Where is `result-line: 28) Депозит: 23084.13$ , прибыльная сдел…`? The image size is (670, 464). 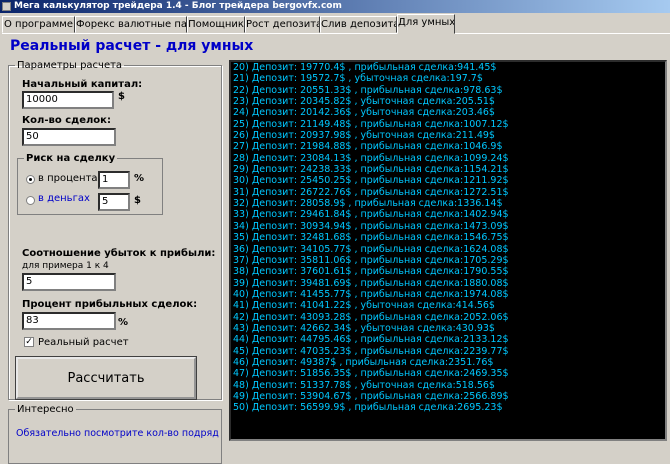 result-line: 28) Депозит: 23084.13$ , прибыльная сдел… is located at coordinates (371, 158).